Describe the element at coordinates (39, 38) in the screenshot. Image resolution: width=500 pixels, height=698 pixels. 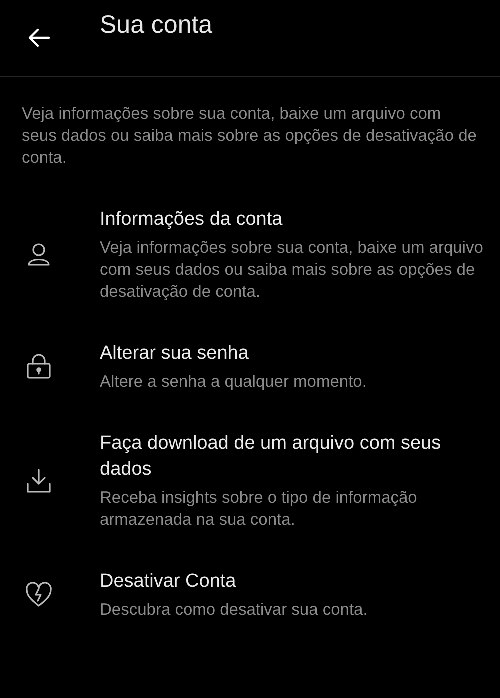
I see `back-button` at that location.